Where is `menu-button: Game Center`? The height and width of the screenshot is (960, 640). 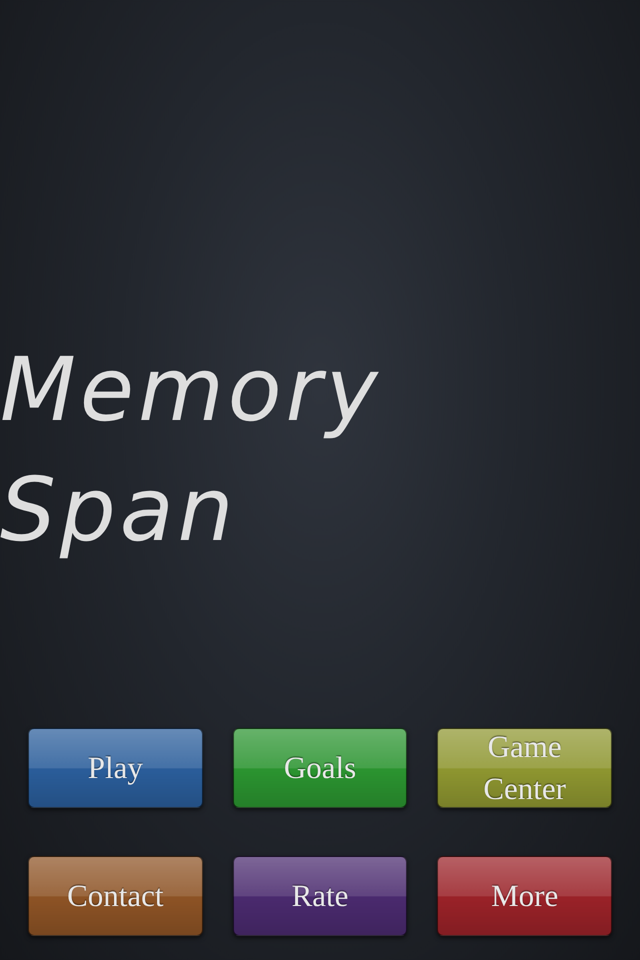
menu-button: Game Center is located at coordinates (524, 768).